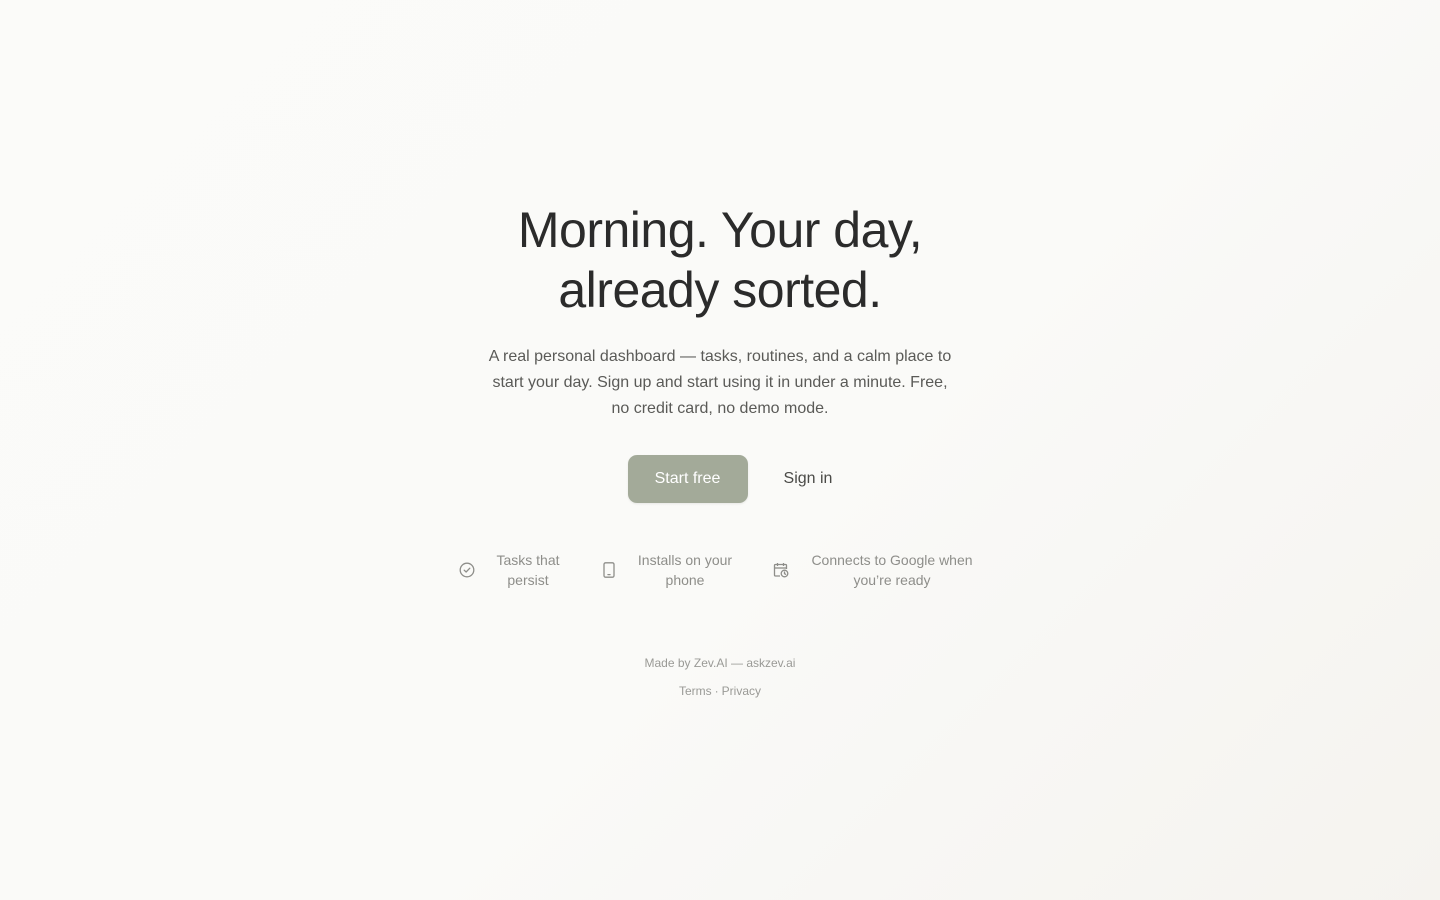  Describe the element at coordinates (685, 570) in the screenshot. I see `feature-label-phone: Installs on your phone` at that location.